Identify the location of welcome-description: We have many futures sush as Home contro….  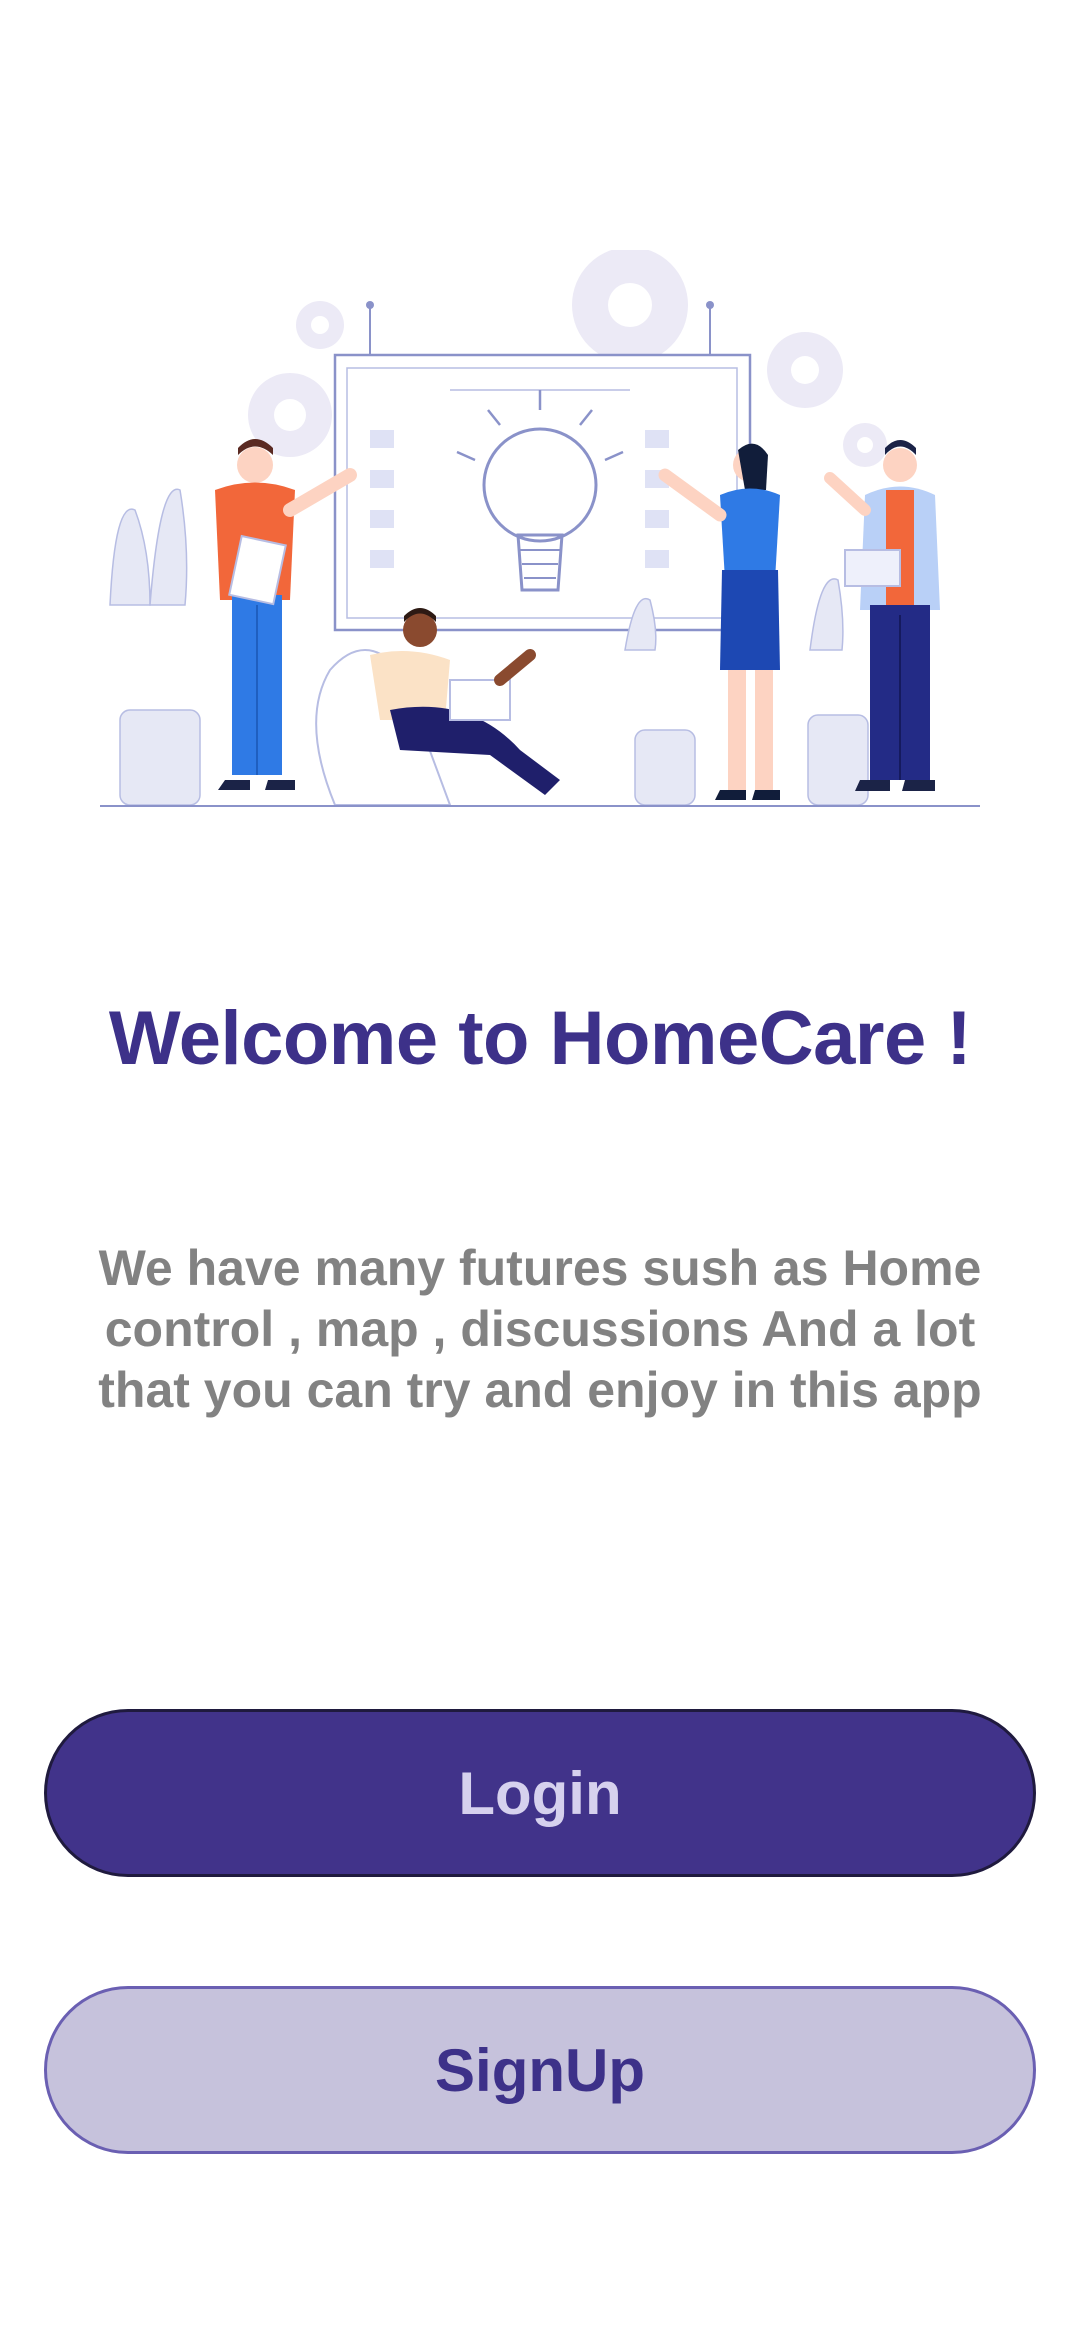
(540, 1329).